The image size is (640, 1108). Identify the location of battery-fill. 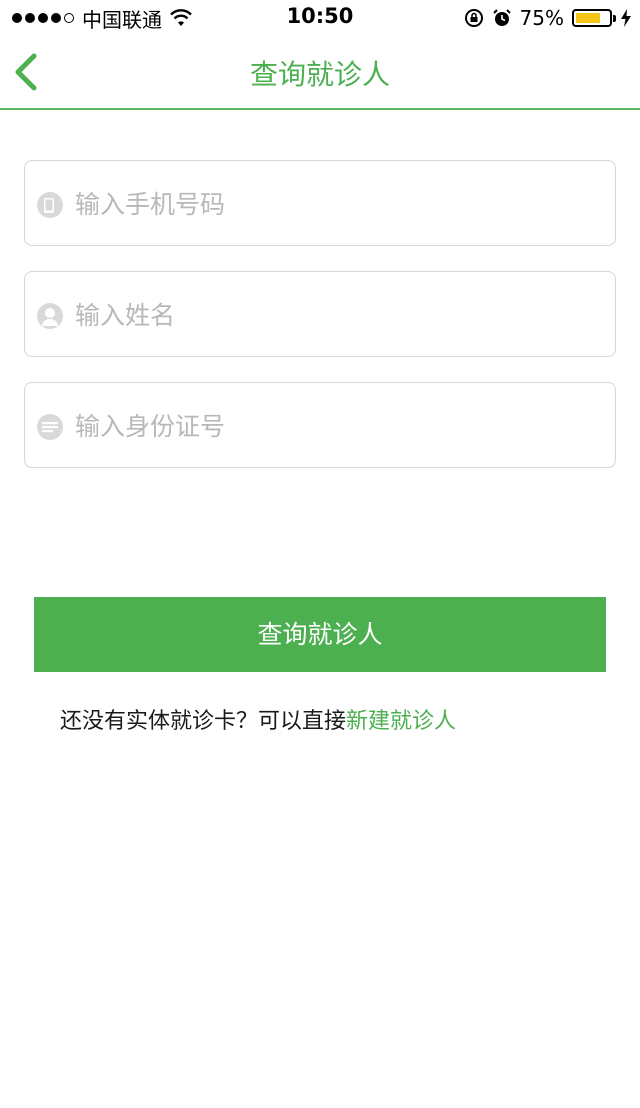
(588, 18).